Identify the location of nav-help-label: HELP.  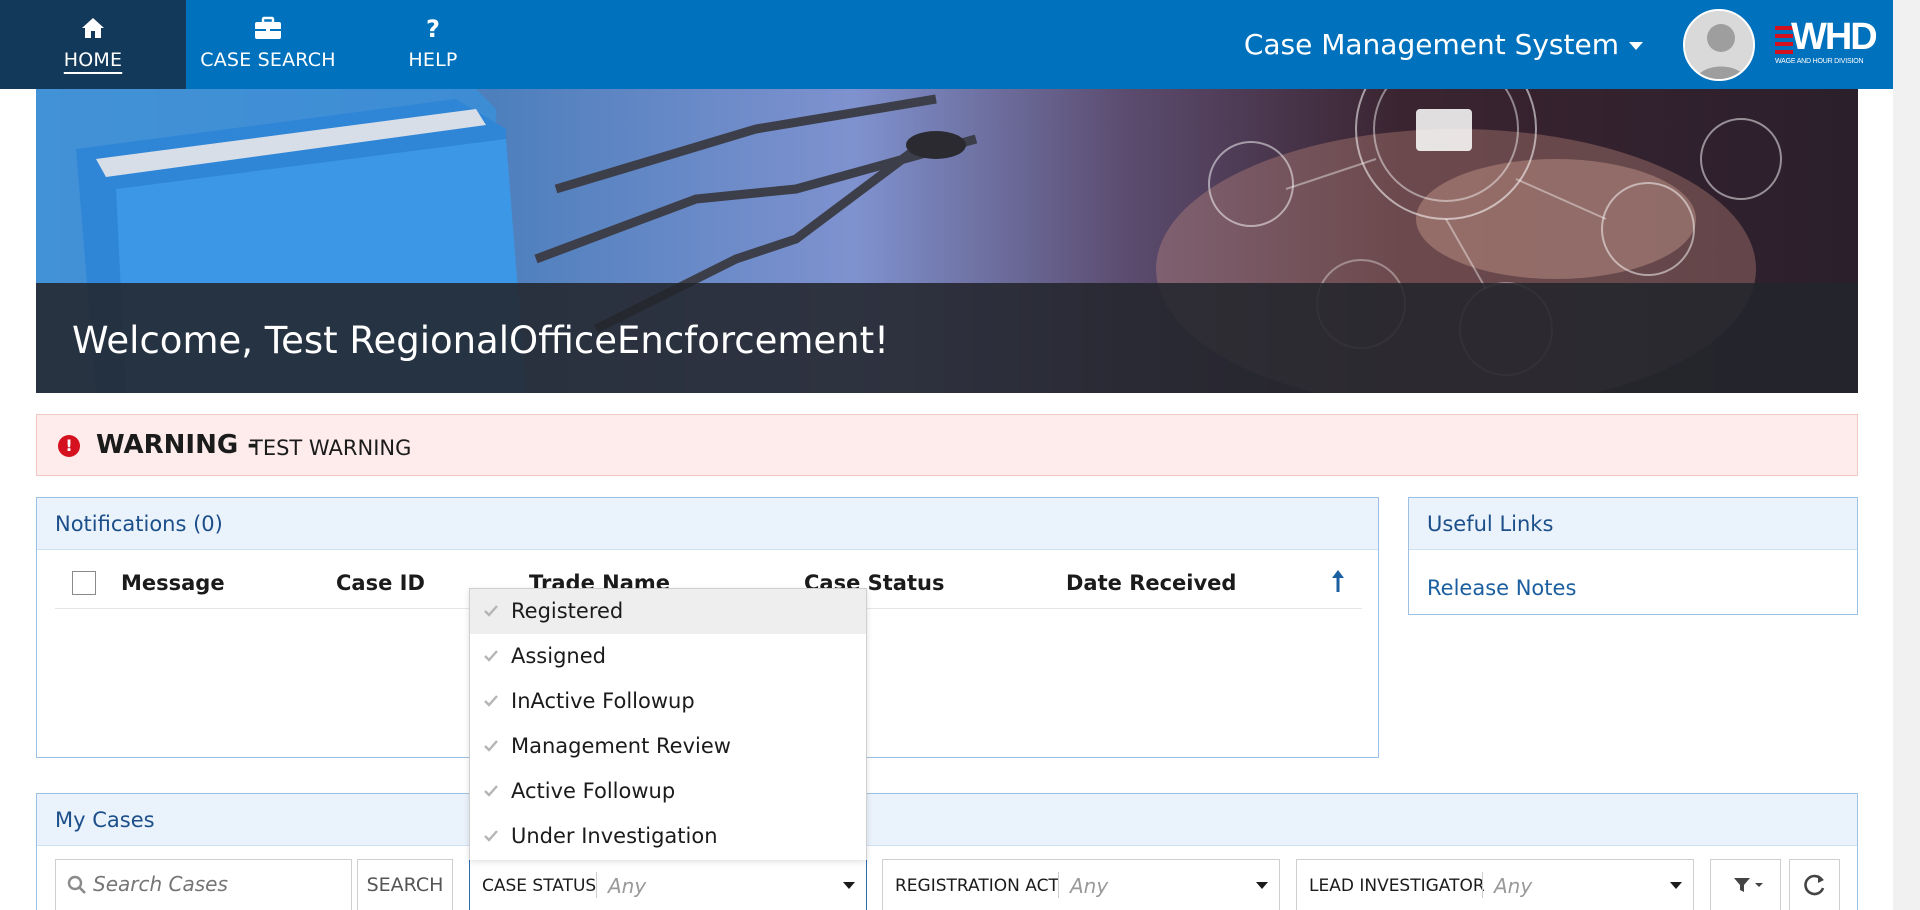
(433, 60).